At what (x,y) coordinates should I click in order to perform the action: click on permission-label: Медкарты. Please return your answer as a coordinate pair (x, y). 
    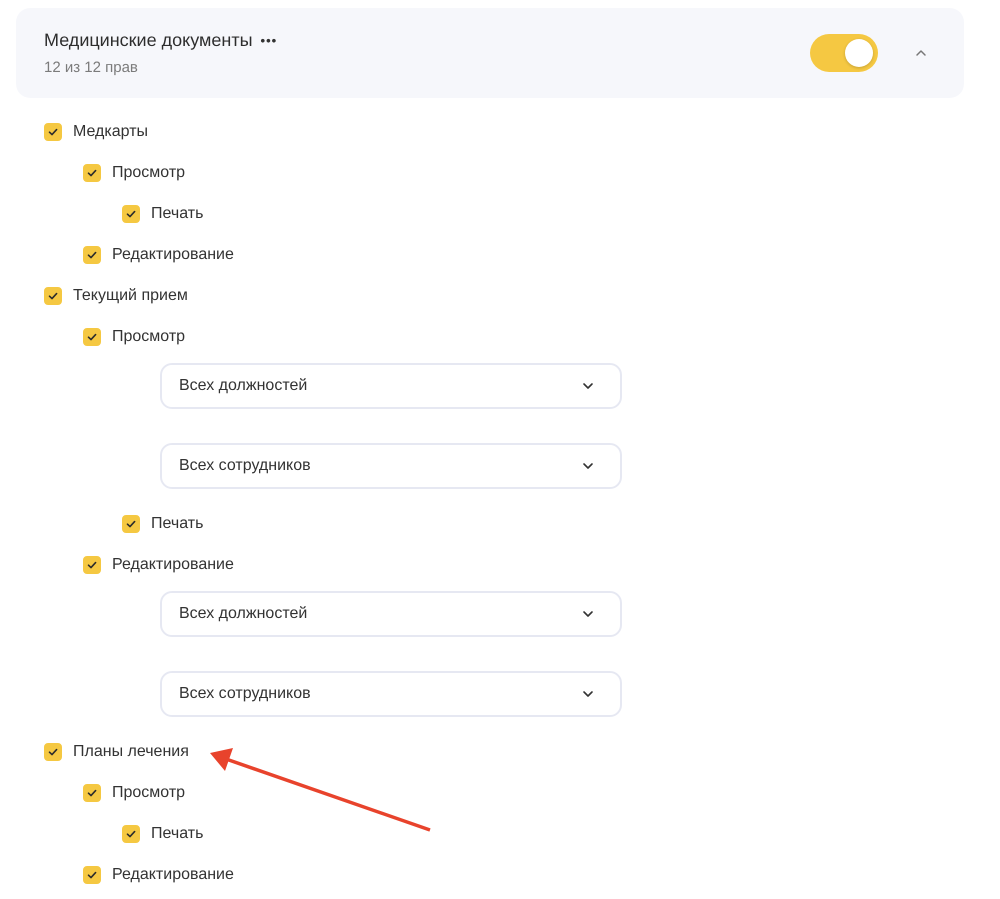
    Looking at the image, I should click on (110, 131).